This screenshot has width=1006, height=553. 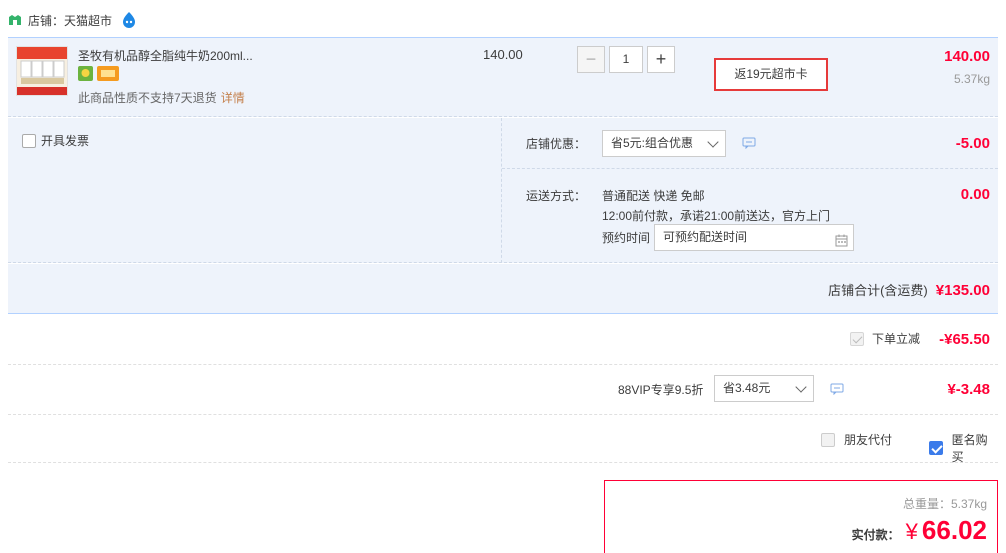 I want to click on decrease-quantity-button: −, so click(x=591, y=59).